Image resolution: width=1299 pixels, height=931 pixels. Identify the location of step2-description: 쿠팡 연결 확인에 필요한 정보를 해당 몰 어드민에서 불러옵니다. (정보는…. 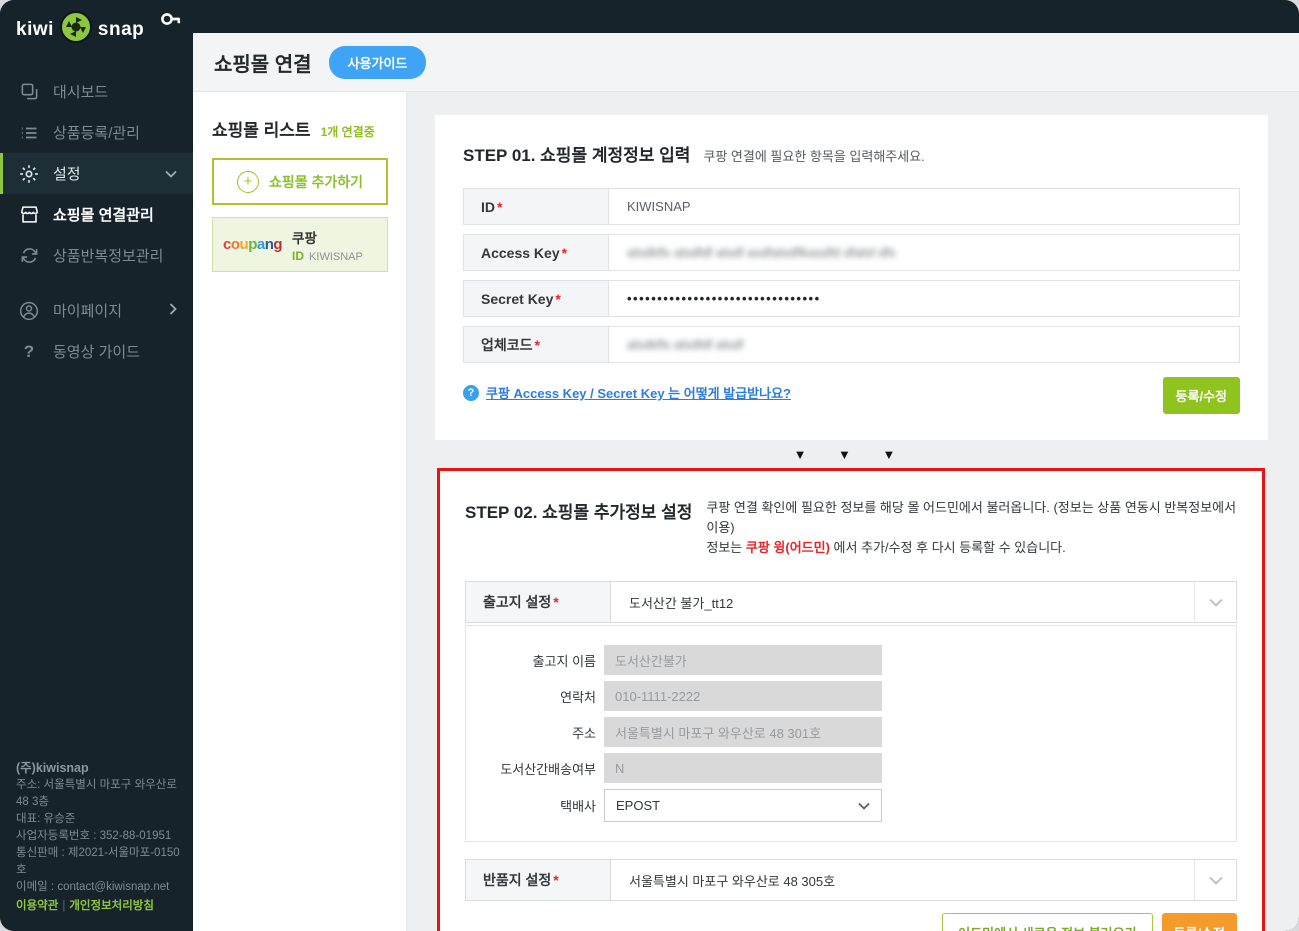
(971, 528).